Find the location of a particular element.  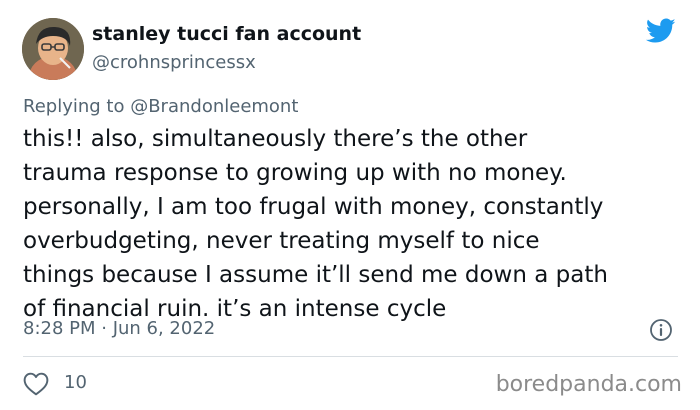

reply-context: Replying to @Brandonleemont is located at coordinates (160, 106).